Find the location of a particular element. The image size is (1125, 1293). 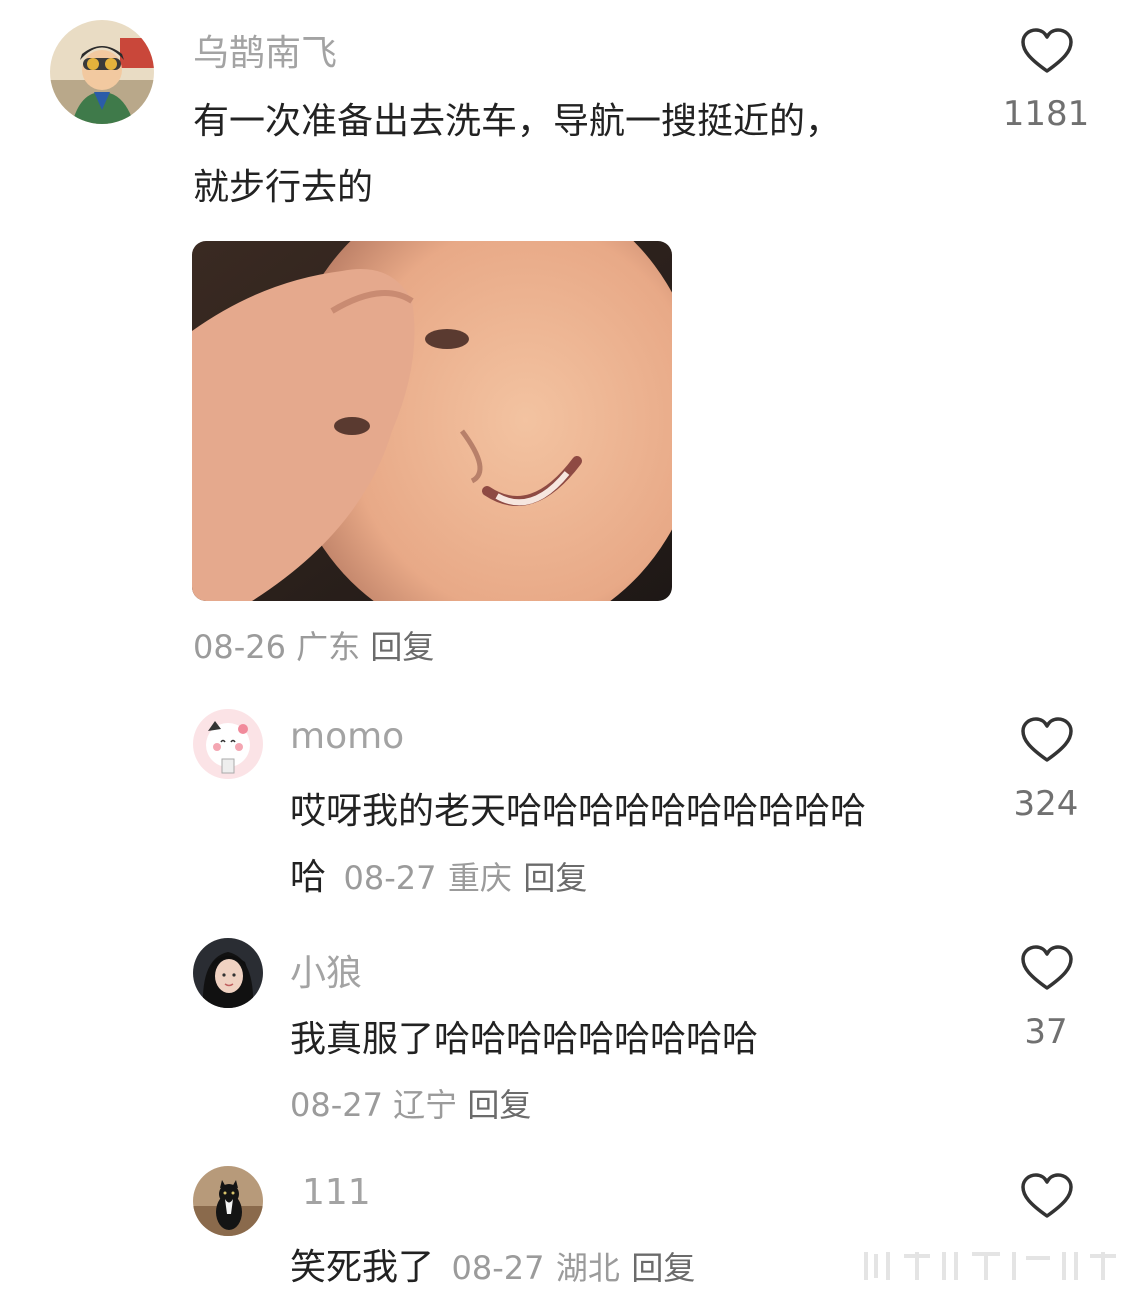

username: 小狼 is located at coordinates (326, 970).